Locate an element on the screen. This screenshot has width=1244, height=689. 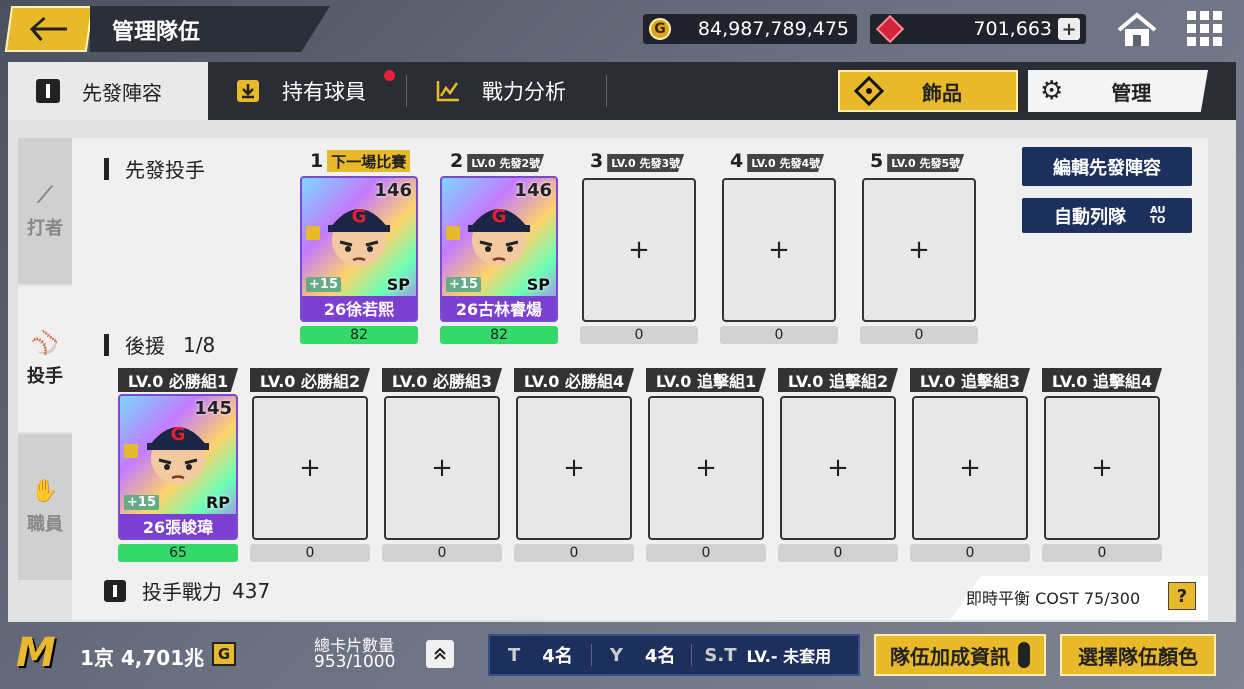
auto-lineup-button: 自動列隊 AU TO is located at coordinates (1107, 215).